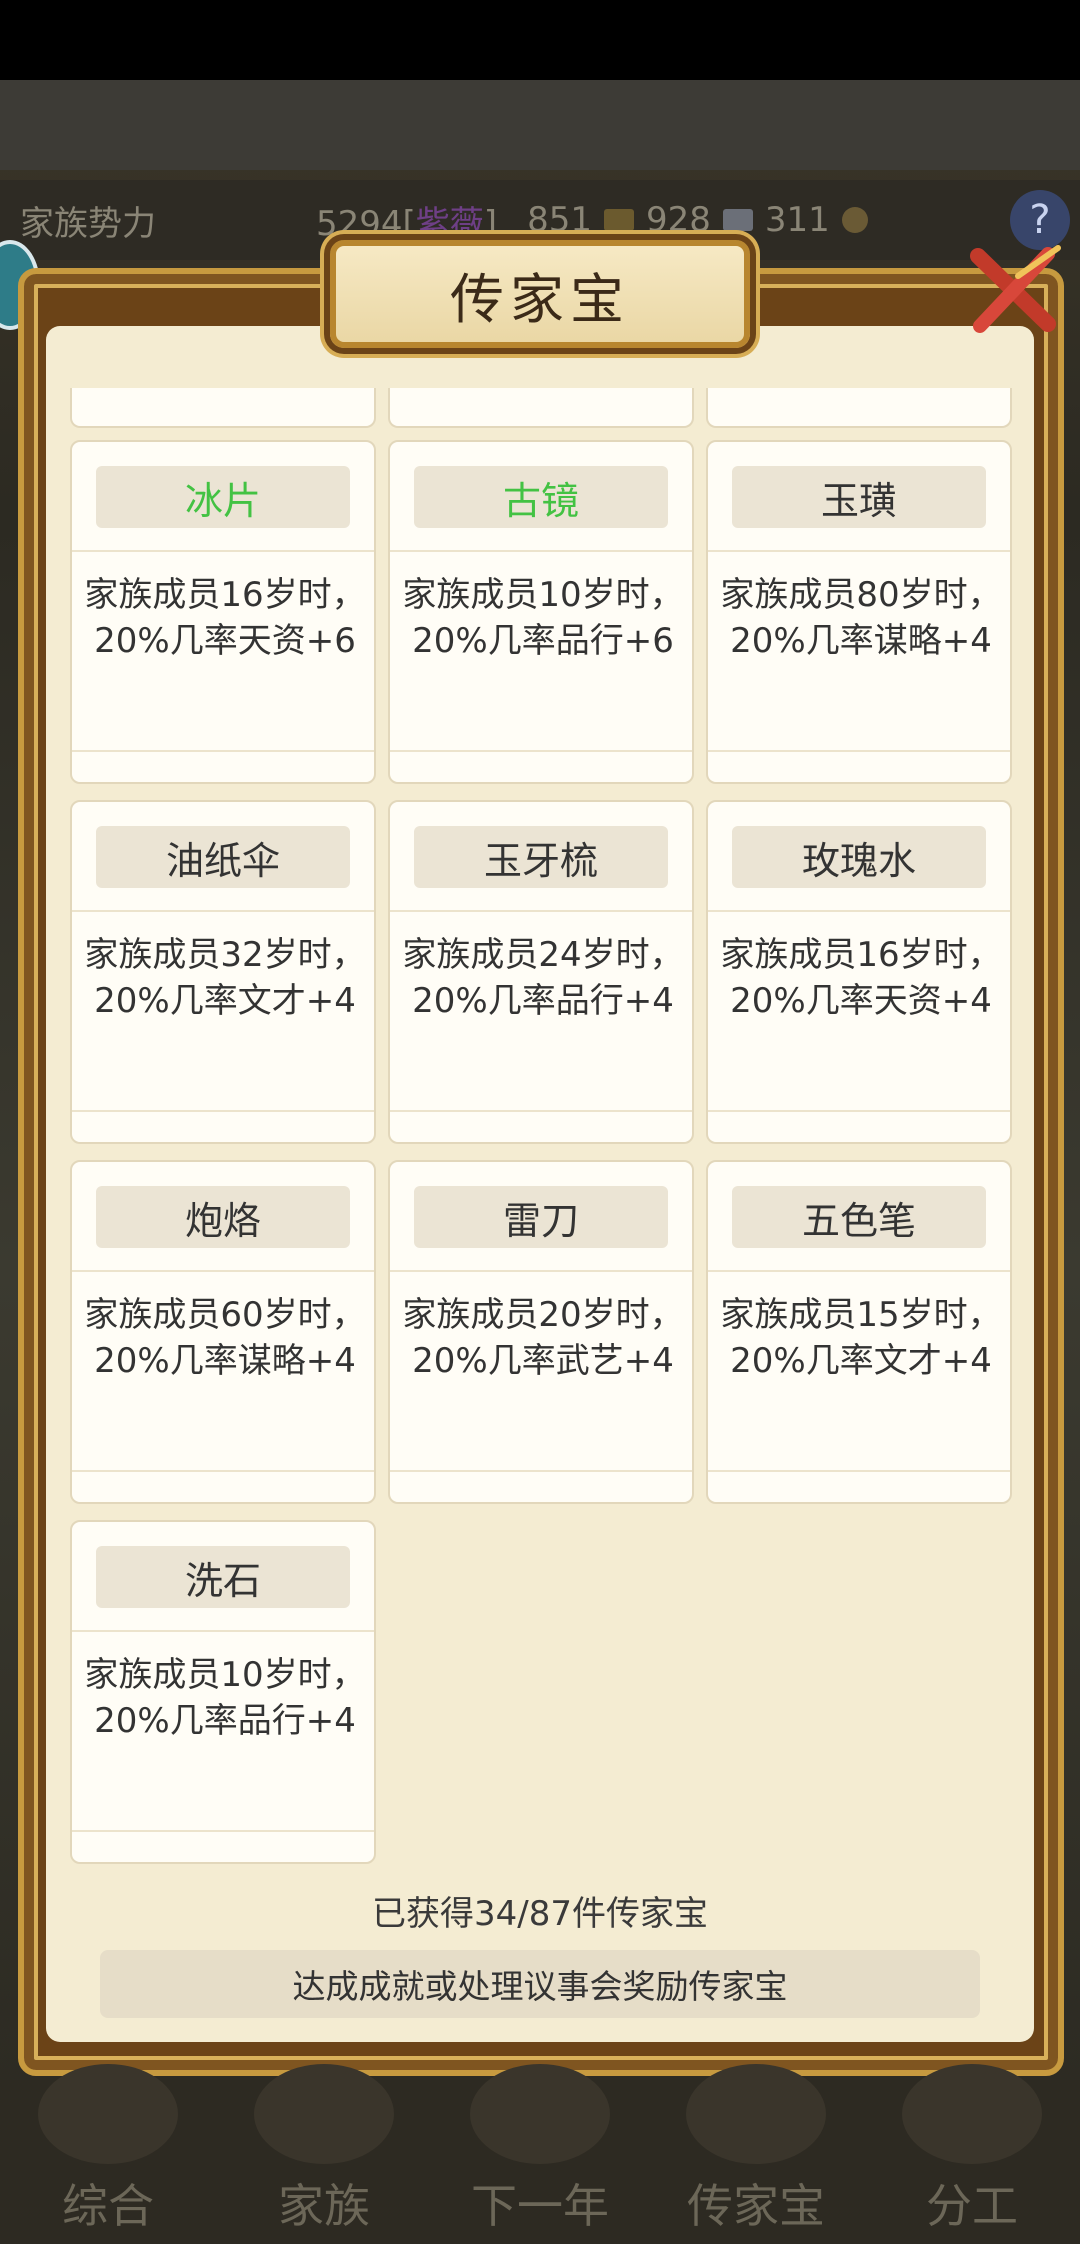 This screenshot has width=1080, height=2244. Describe the element at coordinates (223, 1577) in the screenshot. I see `heirloom-name: 洗石` at that location.